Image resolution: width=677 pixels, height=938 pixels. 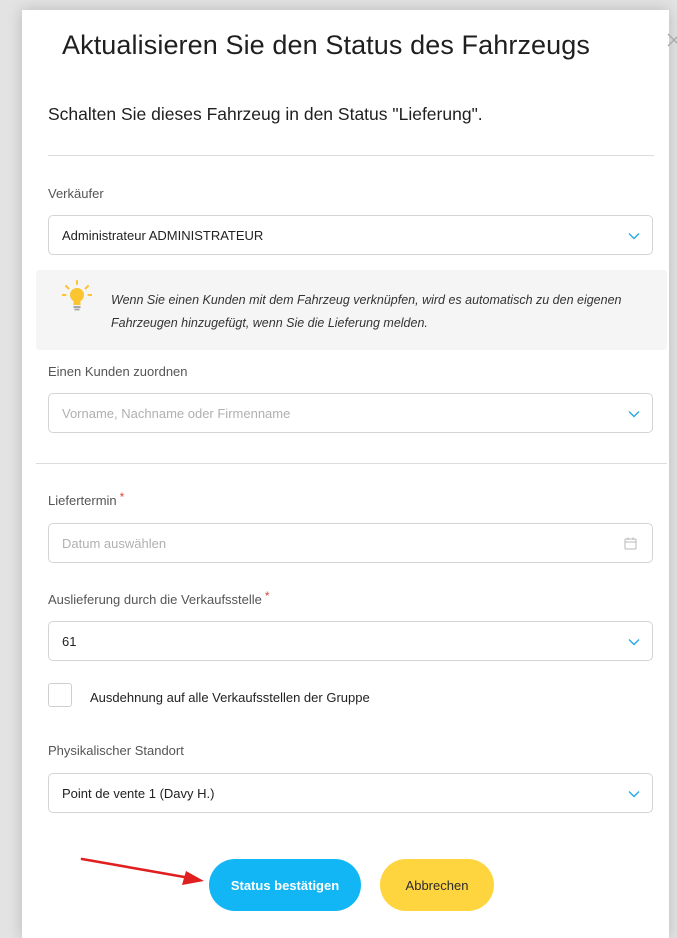 I want to click on outlet-value: 61, so click(x=69, y=641).